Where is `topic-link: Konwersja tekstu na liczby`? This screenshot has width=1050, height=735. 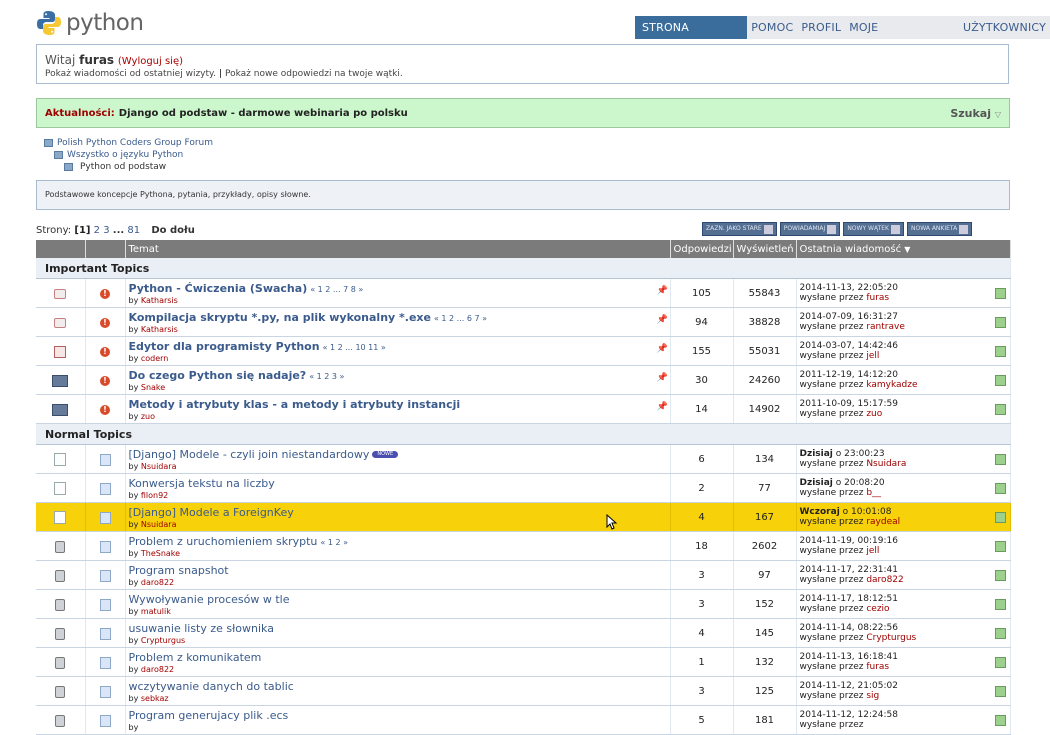 topic-link: Konwersja tekstu na liczby is located at coordinates (202, 483).